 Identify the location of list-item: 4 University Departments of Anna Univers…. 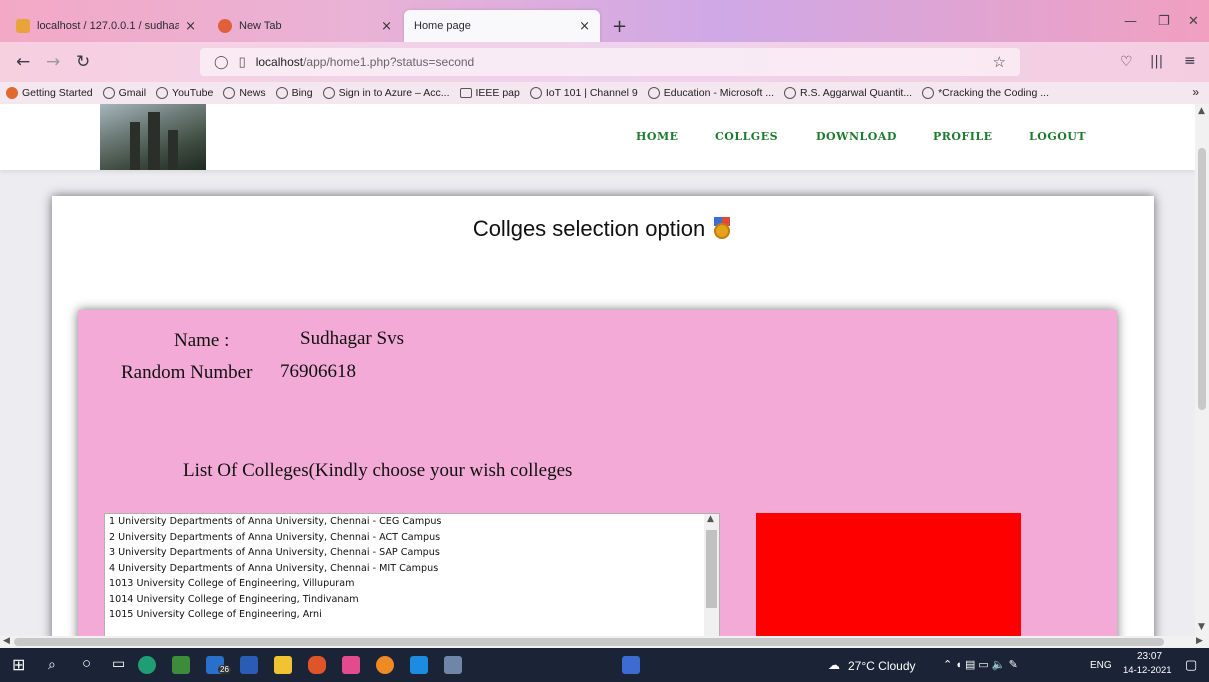
(412, 569).